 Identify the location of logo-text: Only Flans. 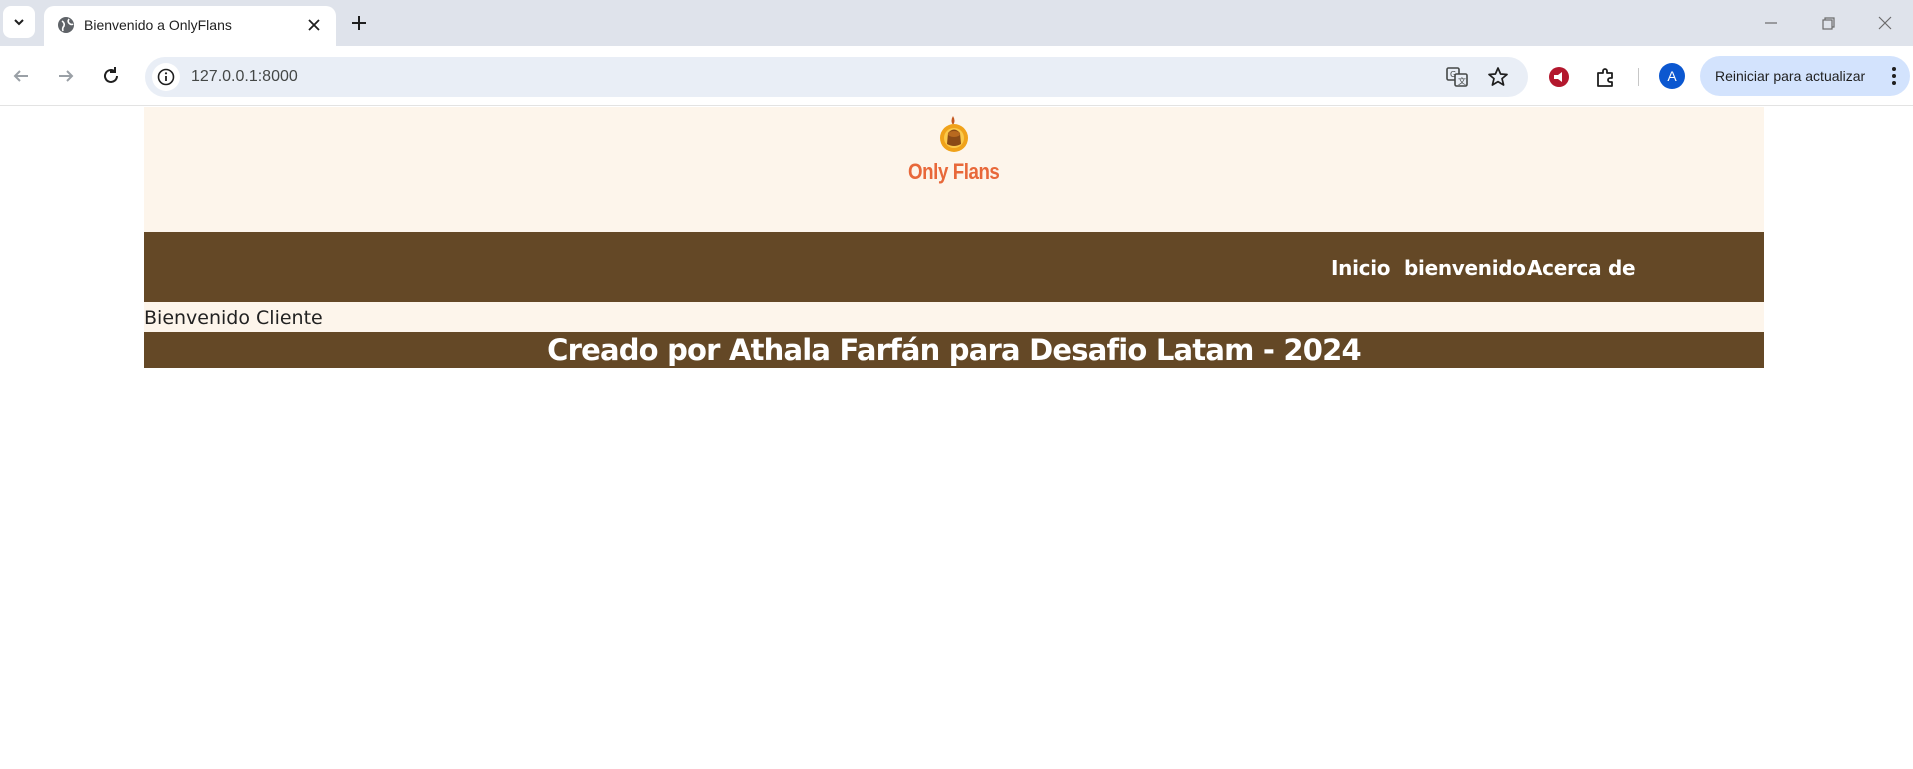
(954, 171).